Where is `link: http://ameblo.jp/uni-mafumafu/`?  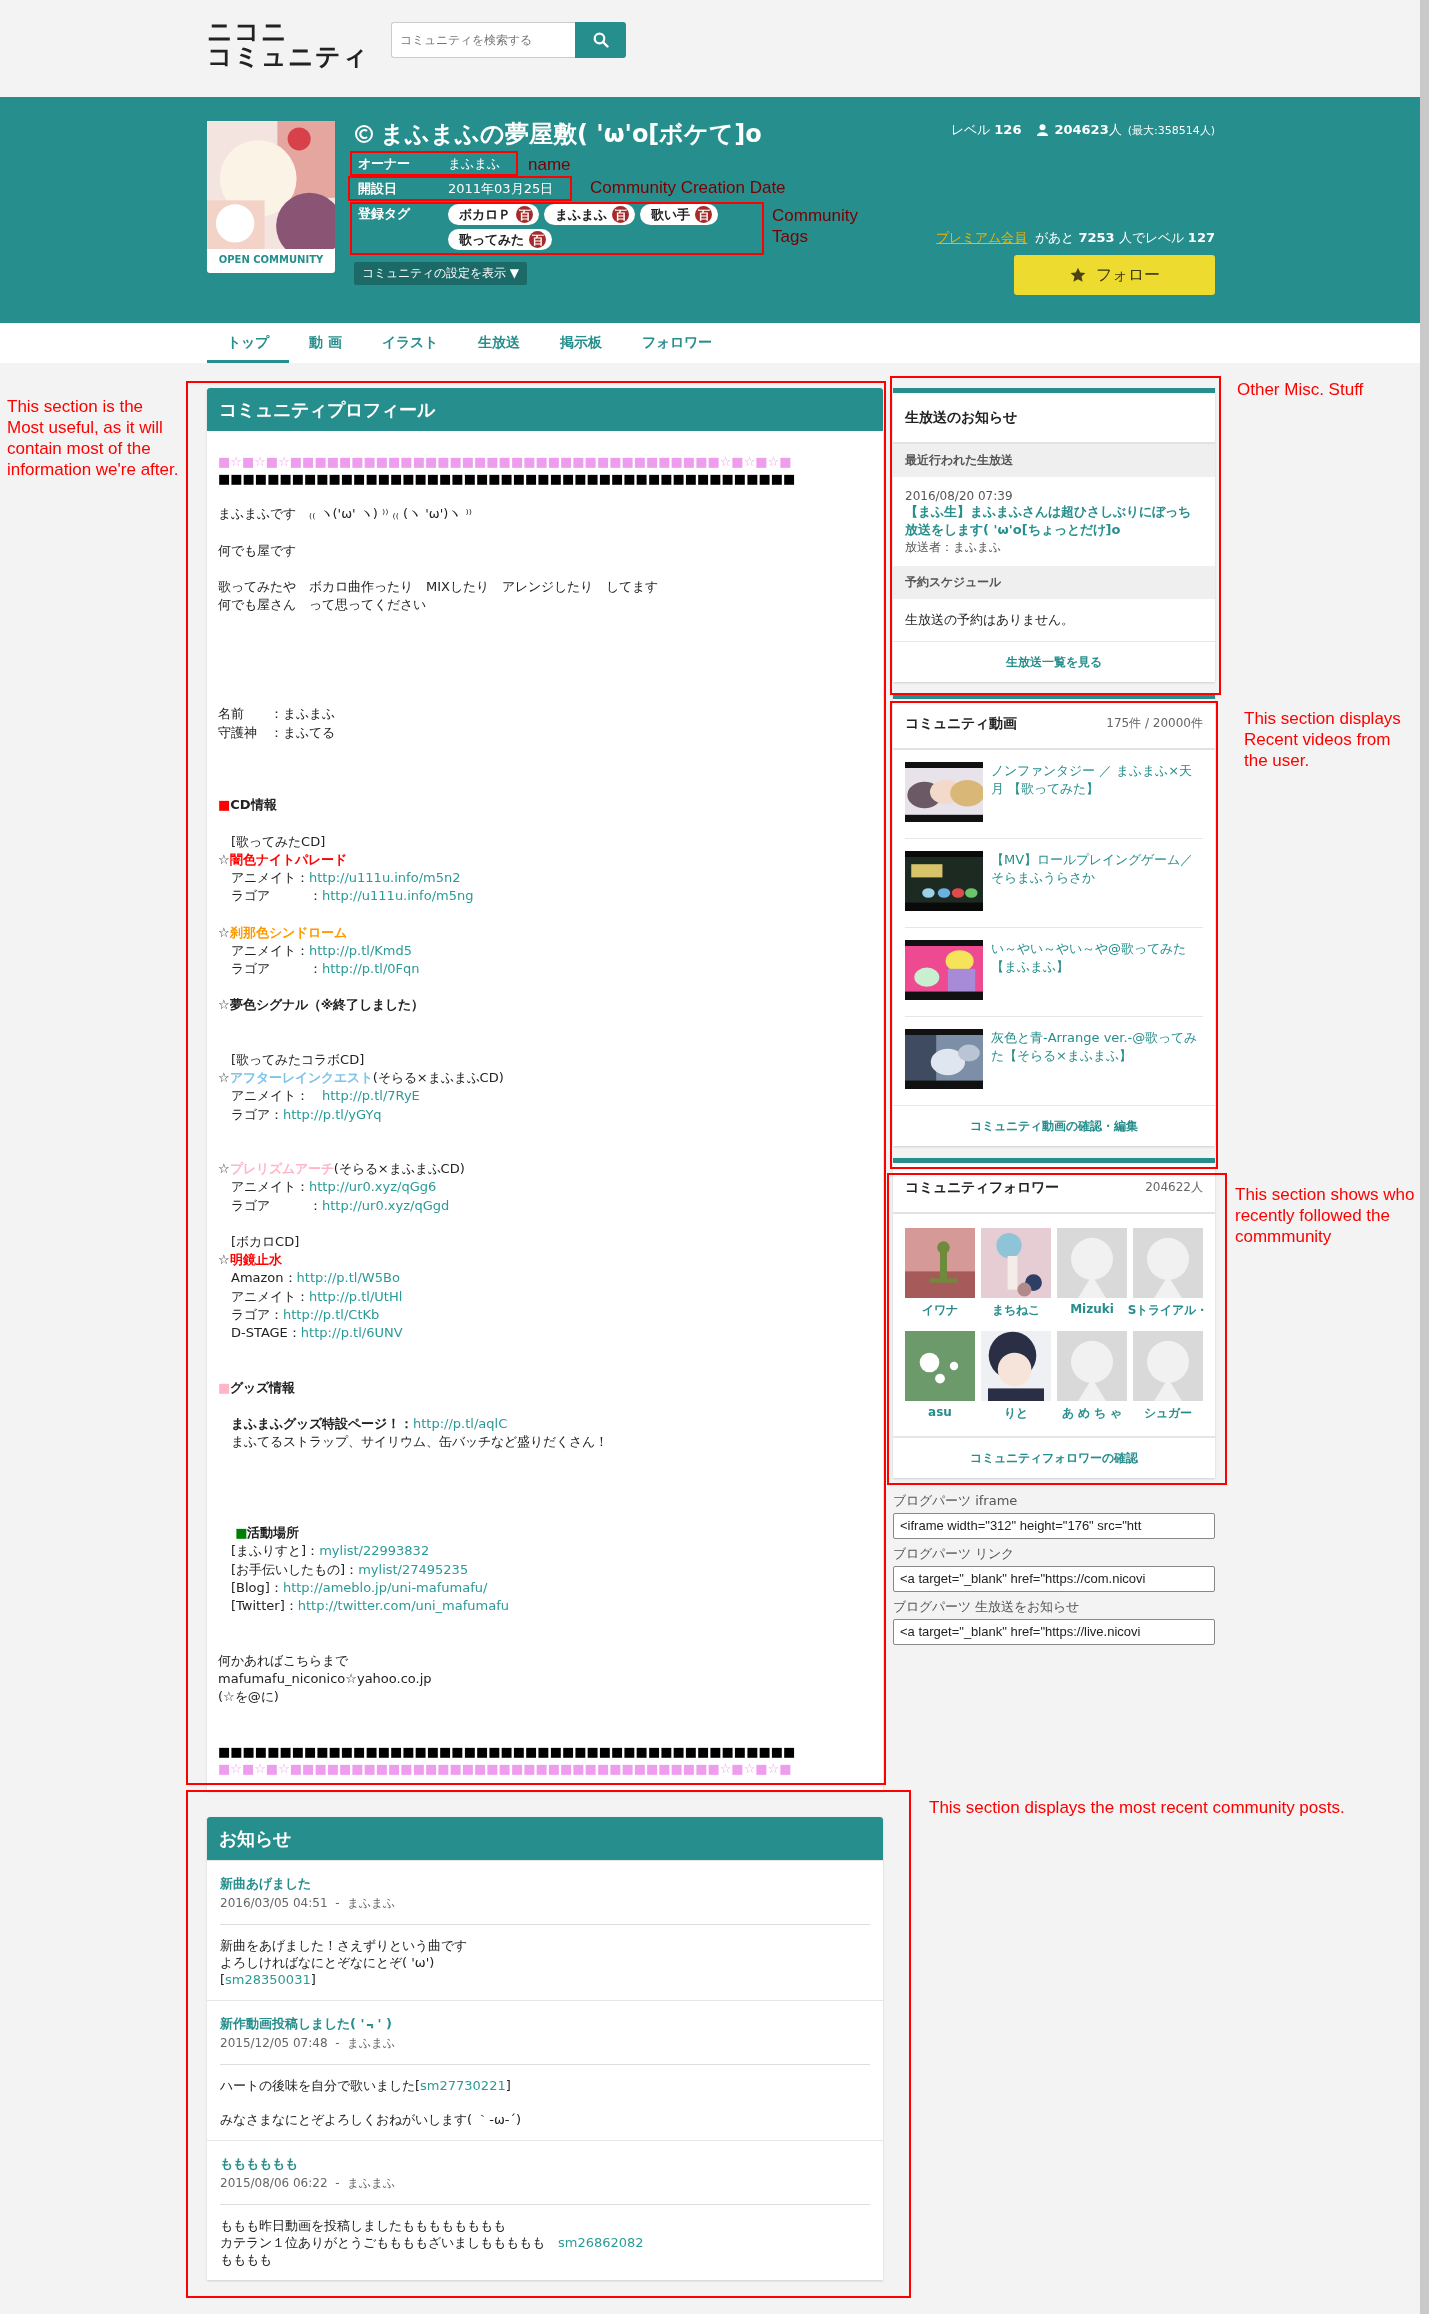 link: http://ameblo.jp/uni-mafumafu/ is located at coordinates (385, 1587).